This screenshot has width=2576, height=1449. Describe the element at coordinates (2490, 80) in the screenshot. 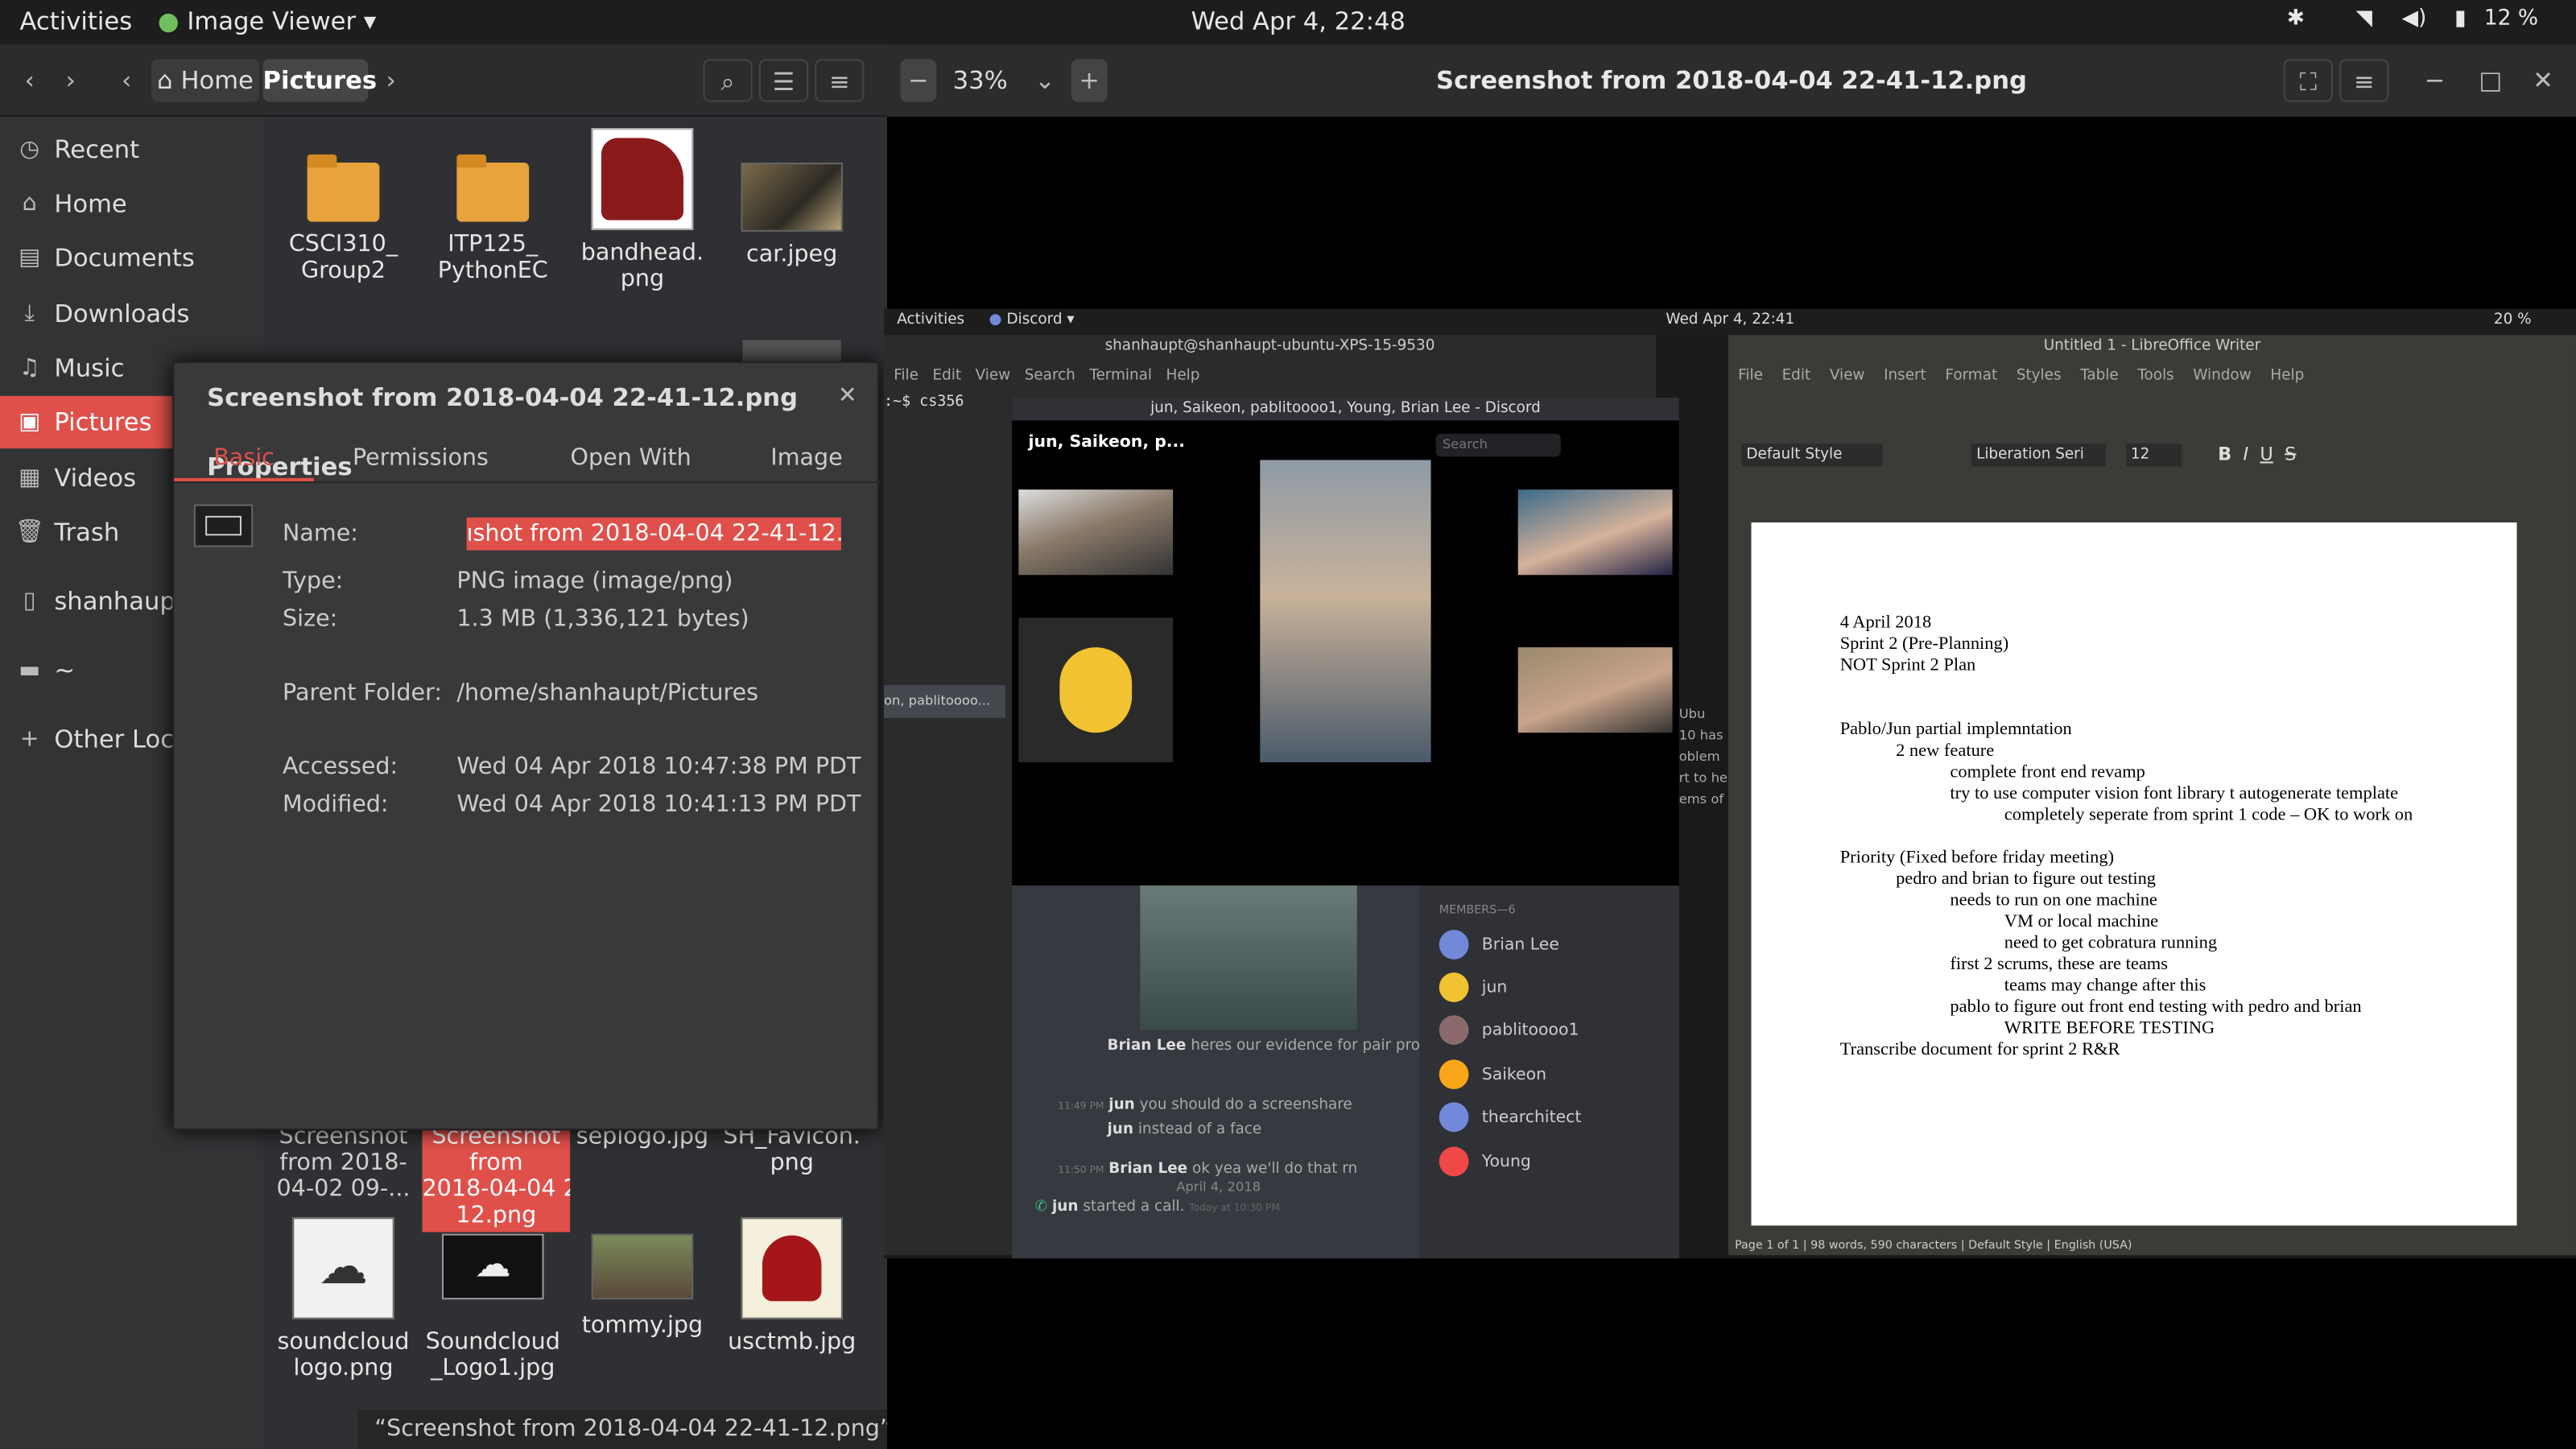

I see `maximize-icon: □` at that location.